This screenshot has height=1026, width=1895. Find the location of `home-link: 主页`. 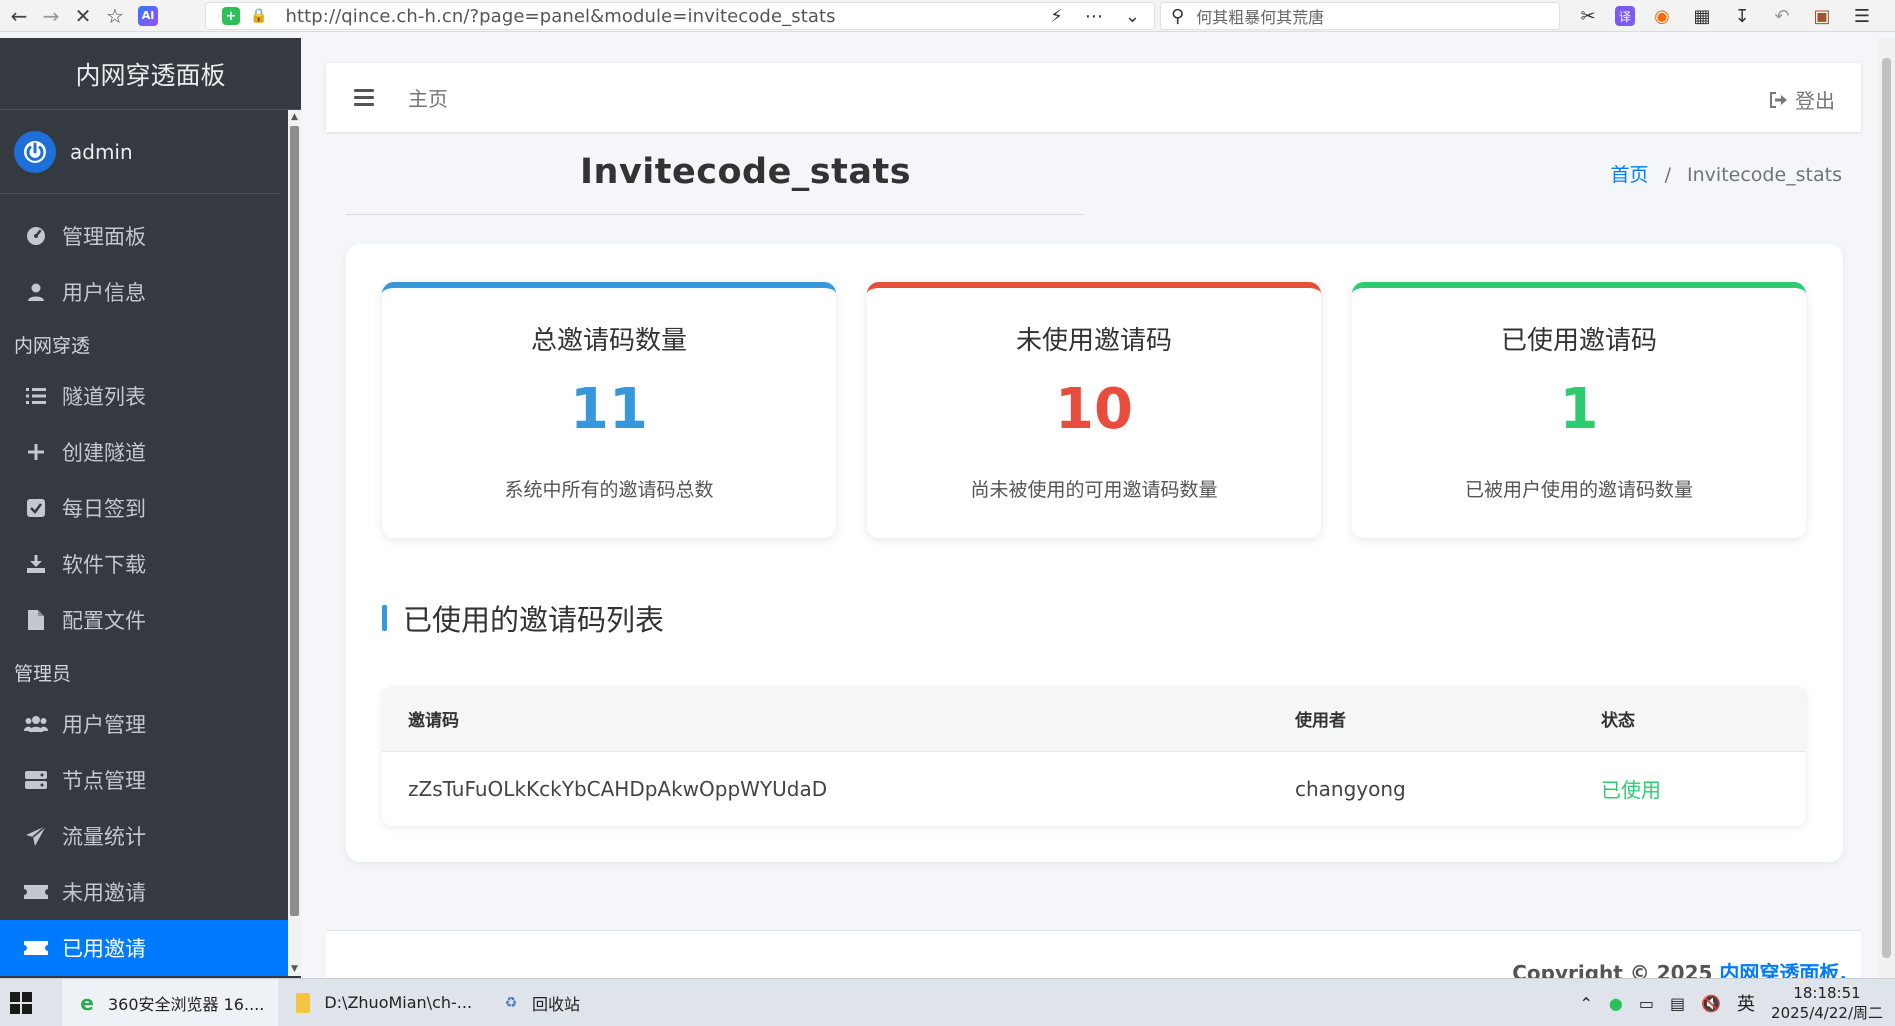

home-link: 主页 is located at coordinates (428, 97).